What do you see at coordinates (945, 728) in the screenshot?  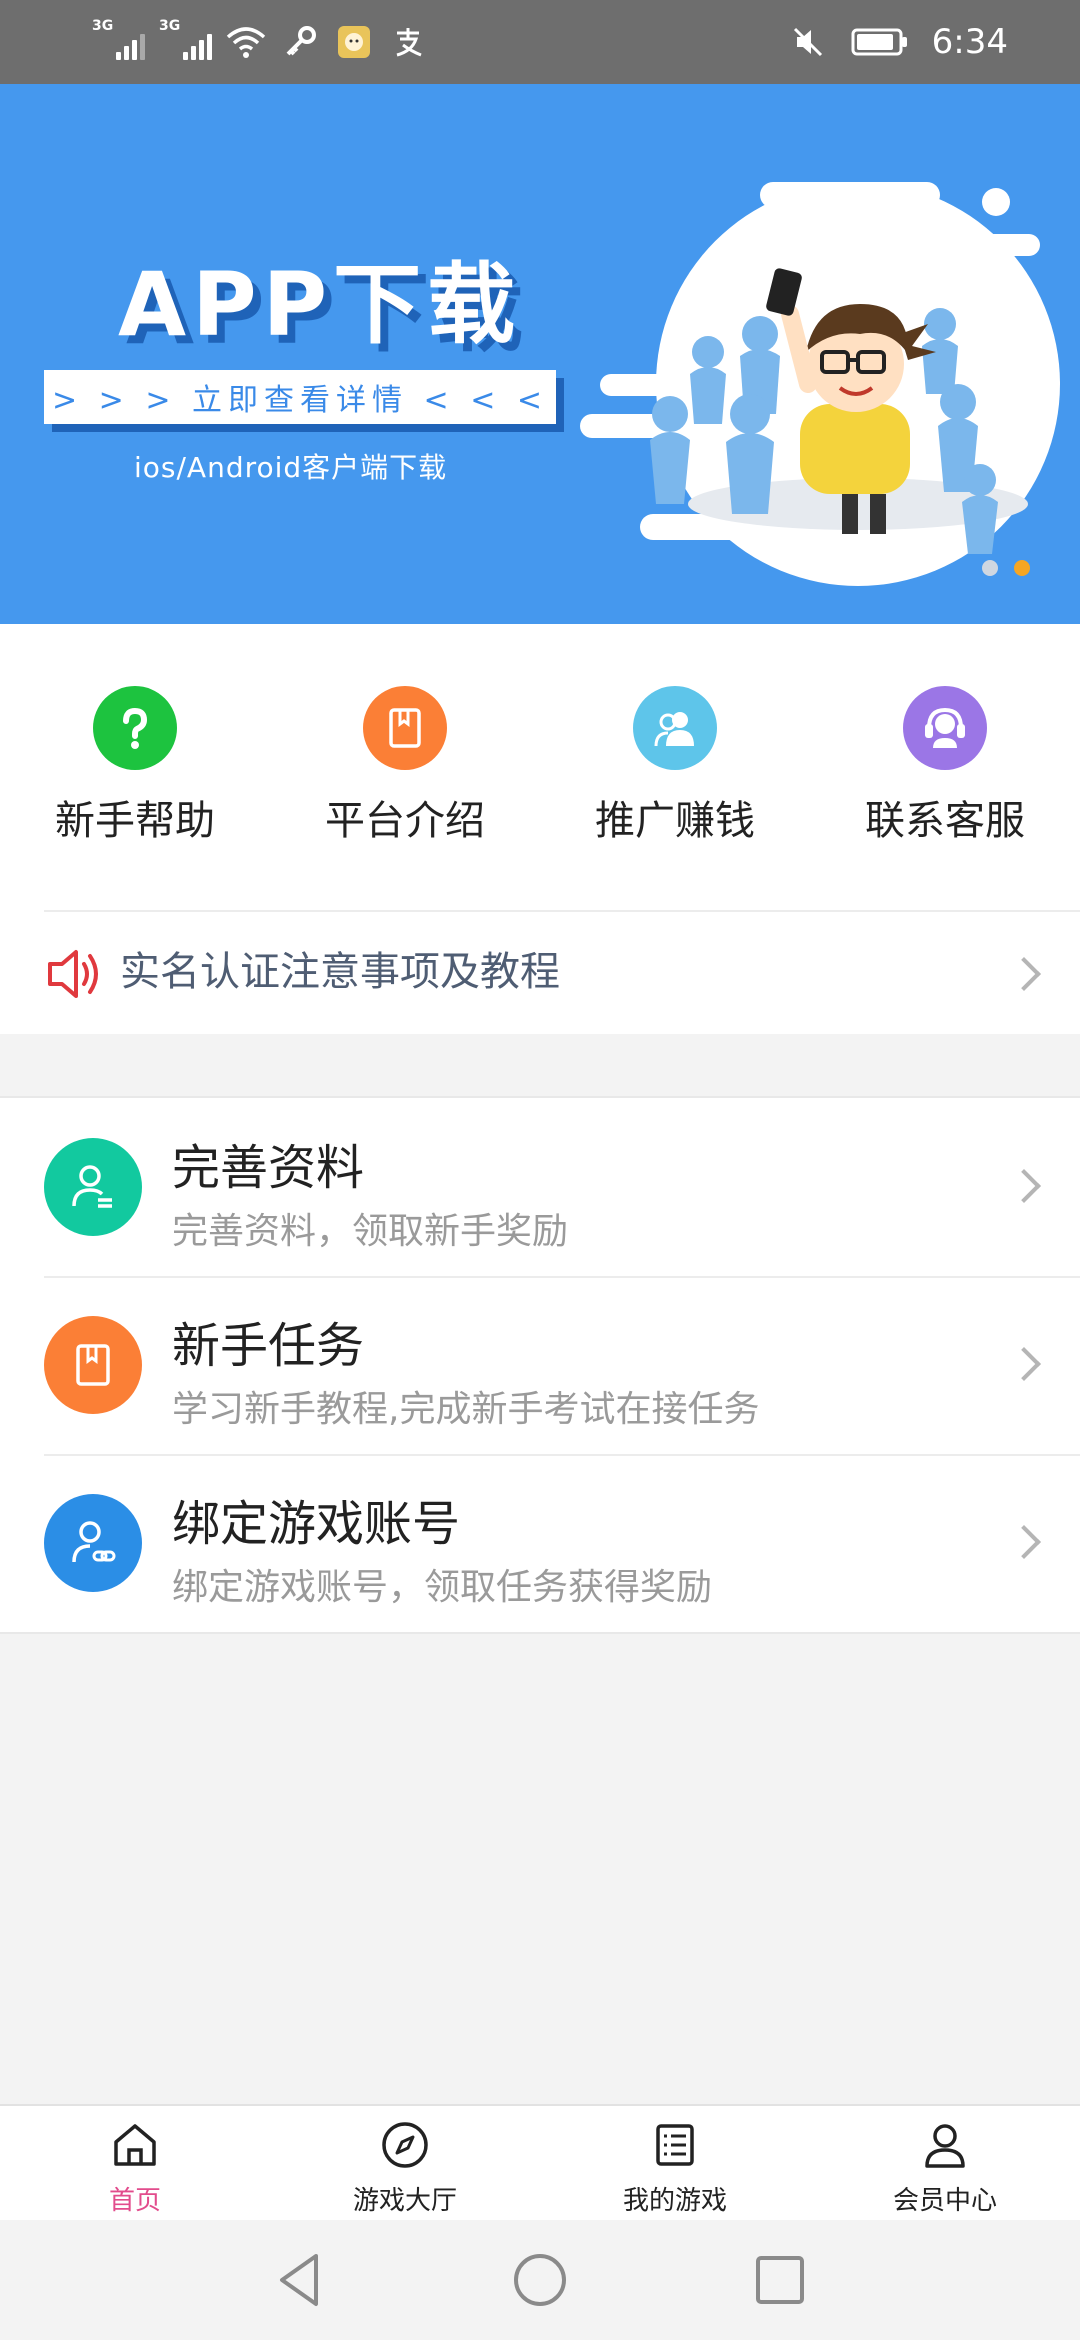 I see `headset-icon` at bounding box center [945, 728].